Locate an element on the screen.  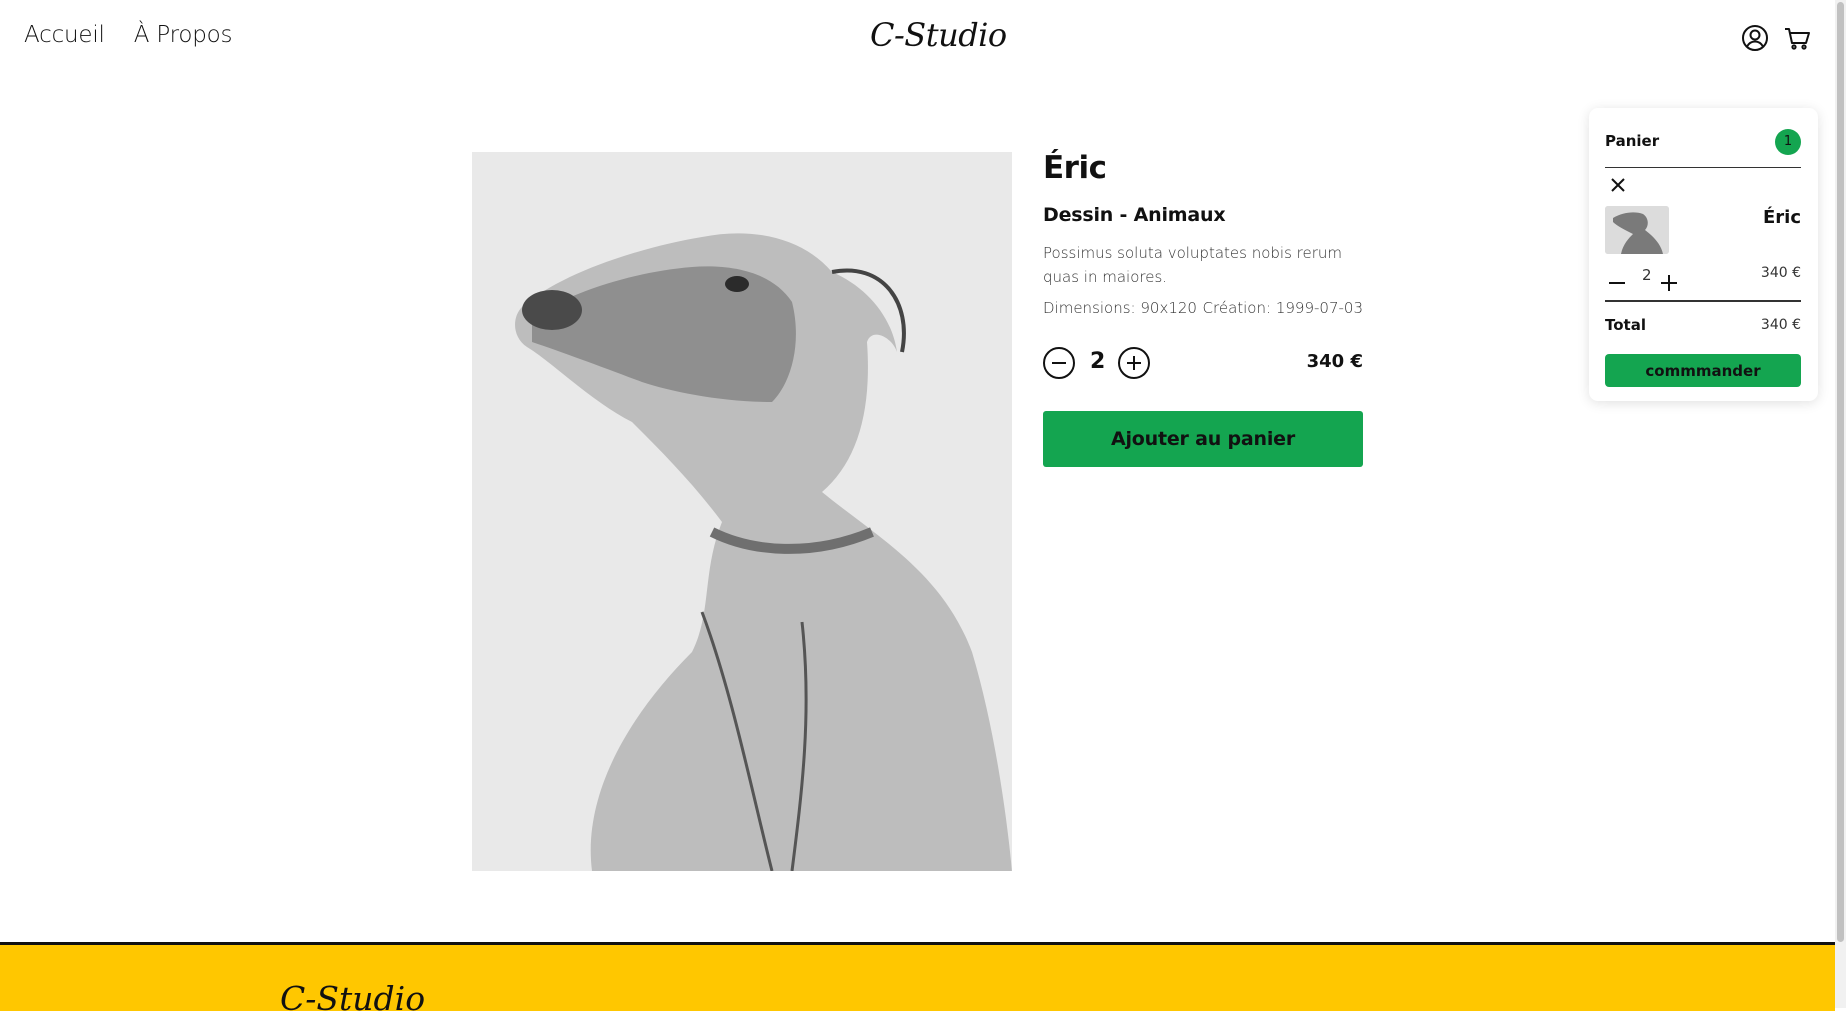
main-nav: Accueil À Propos is located at coordinates (128, 35).